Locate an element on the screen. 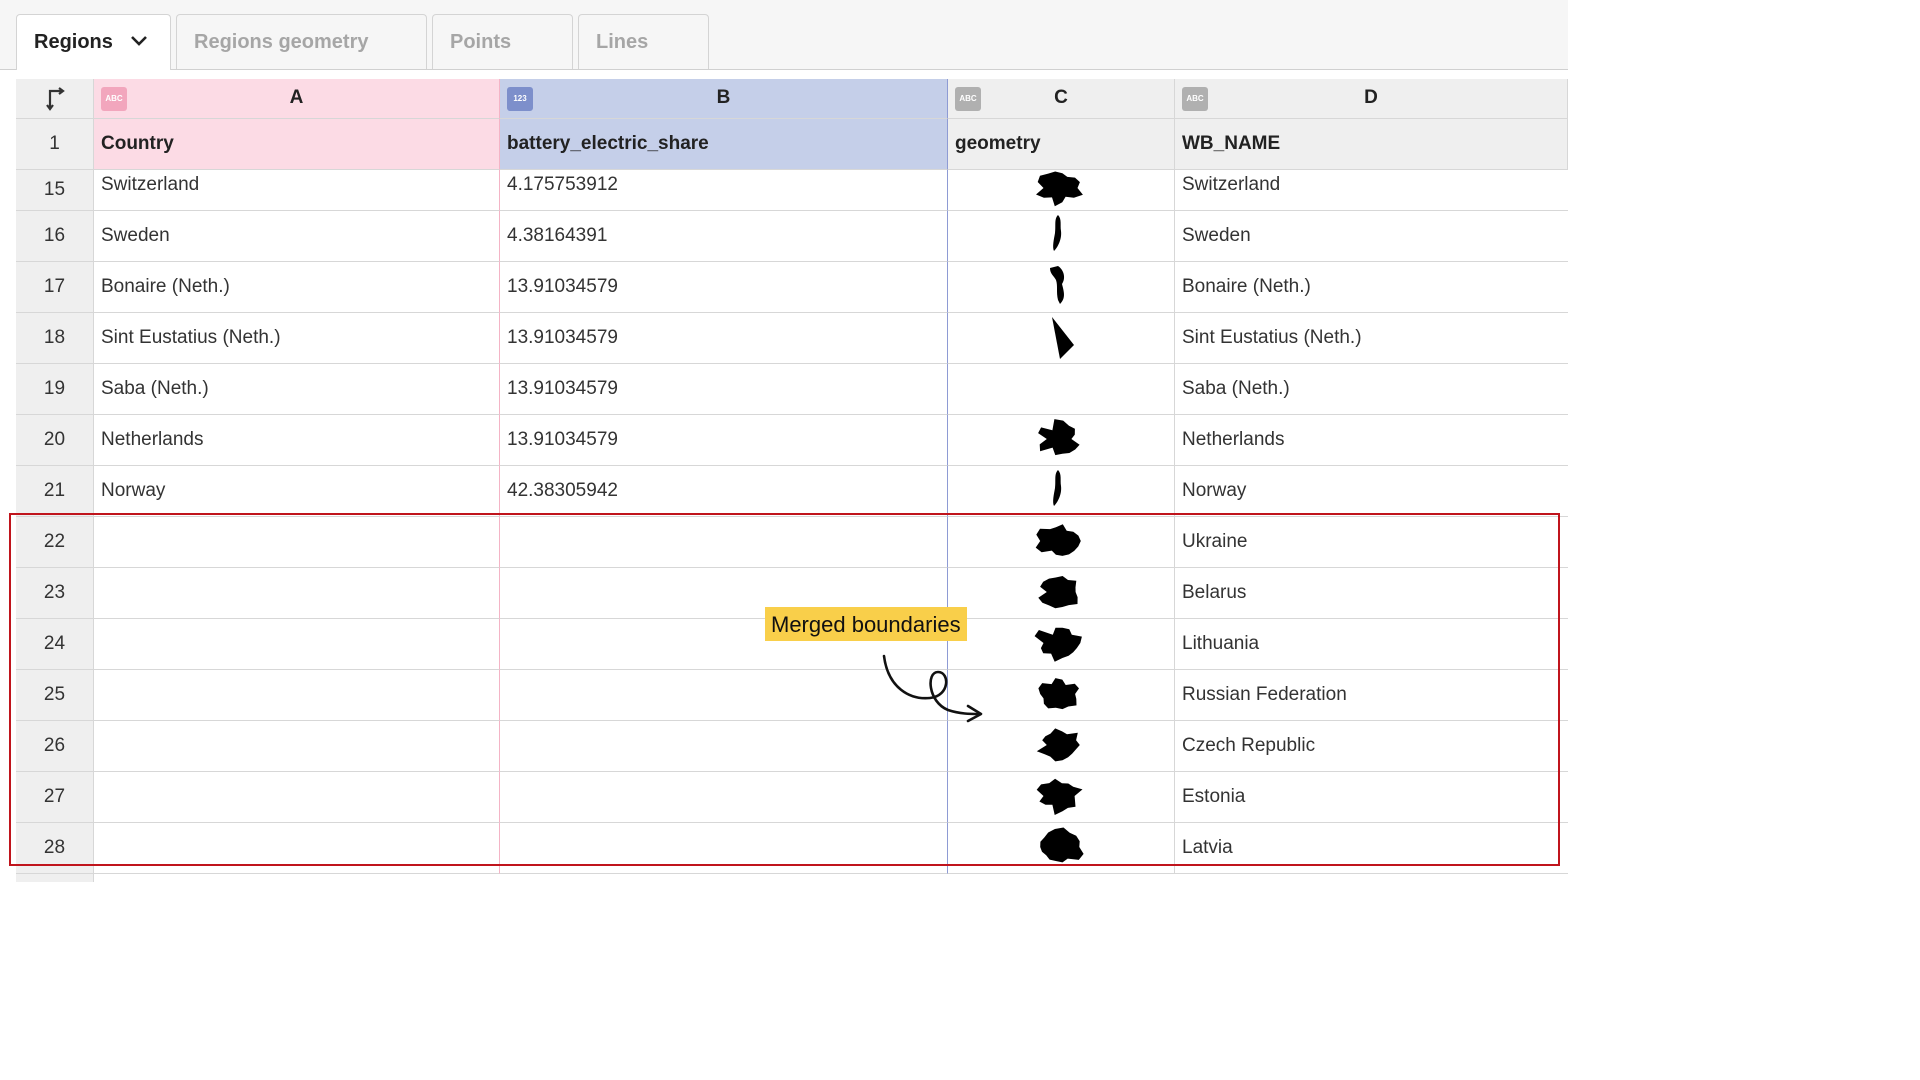  table-cell-wb-name: Ukraine is located at coordinates (1371, 542).